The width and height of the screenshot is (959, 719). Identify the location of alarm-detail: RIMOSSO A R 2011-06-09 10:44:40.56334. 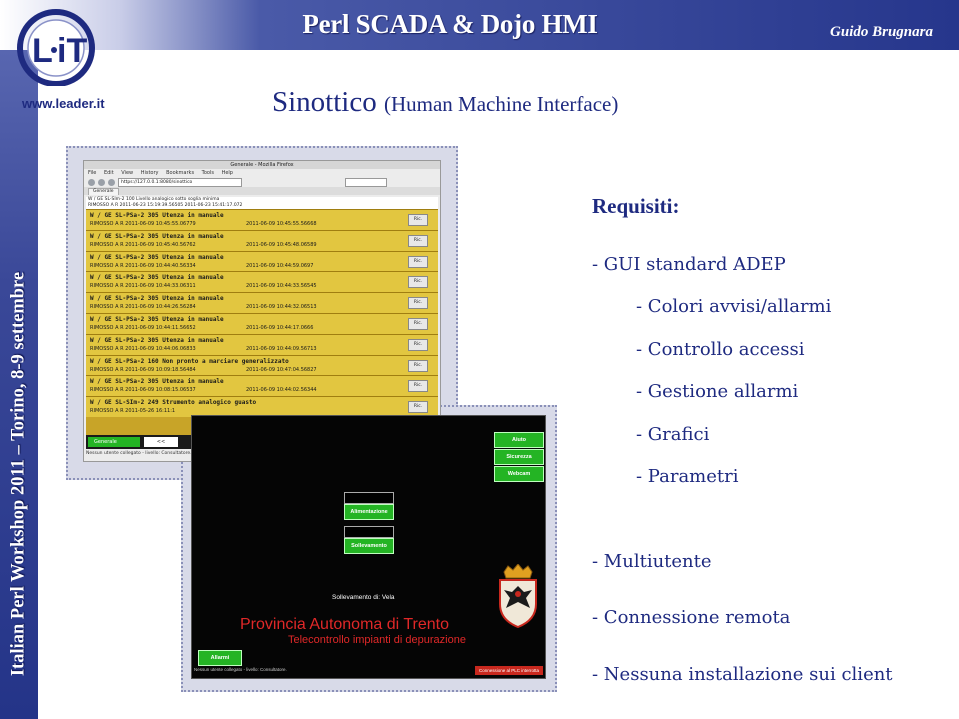
(143, 265).